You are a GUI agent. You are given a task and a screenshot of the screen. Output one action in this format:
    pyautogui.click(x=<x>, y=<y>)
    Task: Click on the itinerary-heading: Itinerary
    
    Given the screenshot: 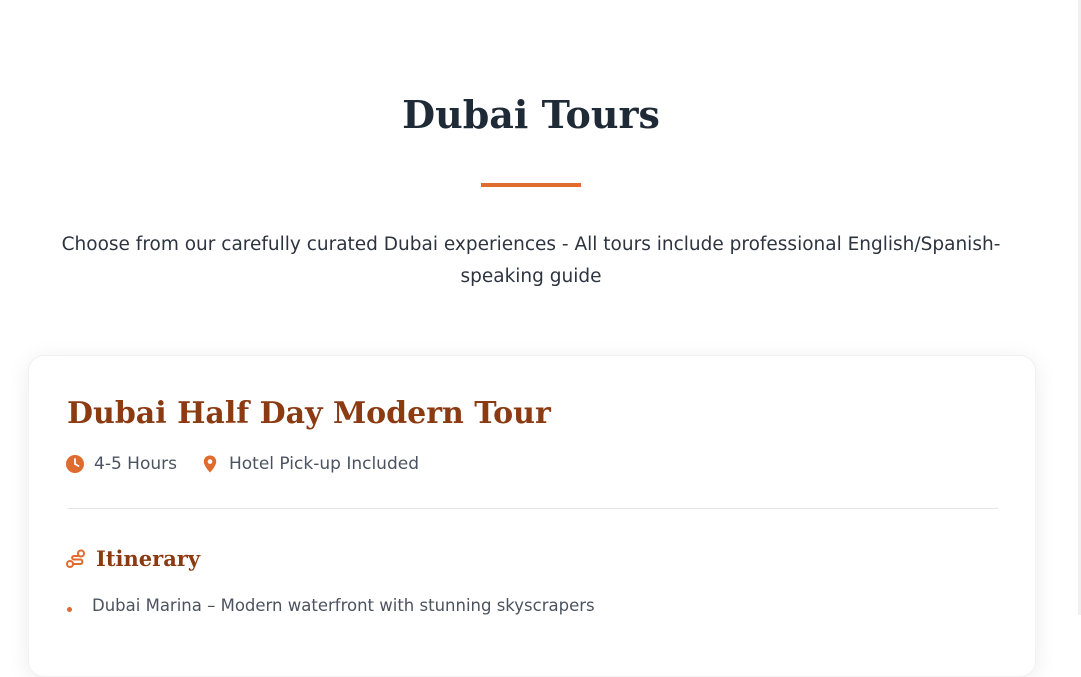 What is the action you would take?
    pyautogui.click(x=133, y=558)
    